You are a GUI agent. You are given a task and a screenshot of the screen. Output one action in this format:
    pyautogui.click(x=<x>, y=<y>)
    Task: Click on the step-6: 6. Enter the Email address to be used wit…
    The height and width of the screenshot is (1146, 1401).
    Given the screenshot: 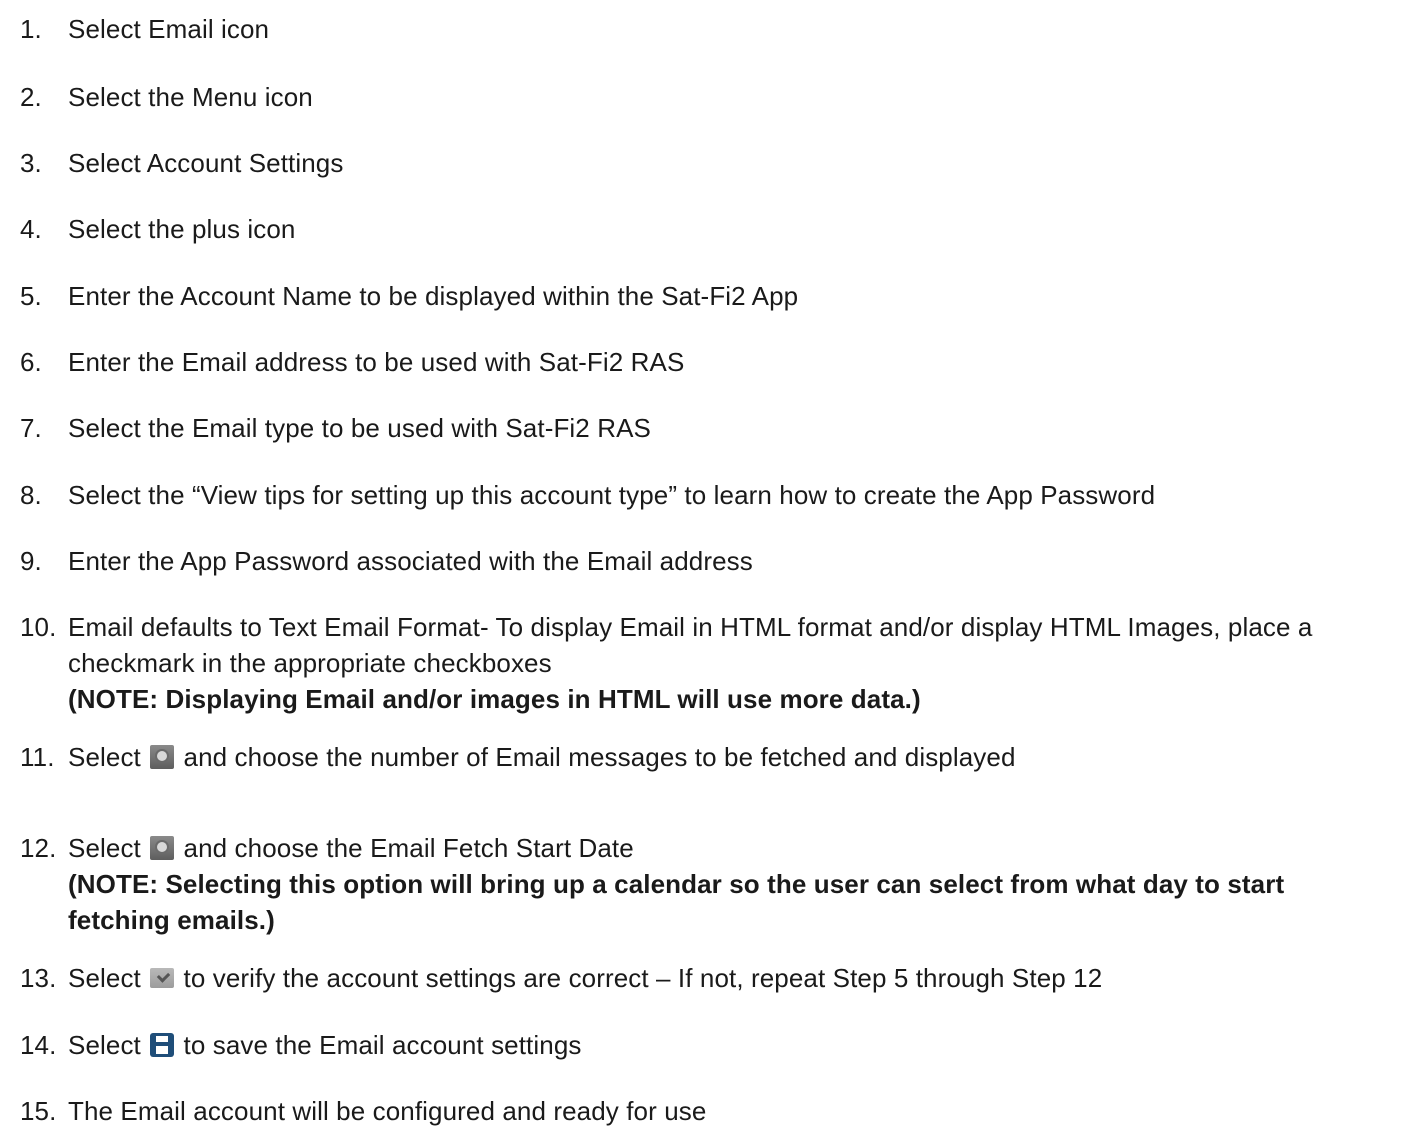 What is the action you would take?
    pyautogui.click(x=710, y=362)
    